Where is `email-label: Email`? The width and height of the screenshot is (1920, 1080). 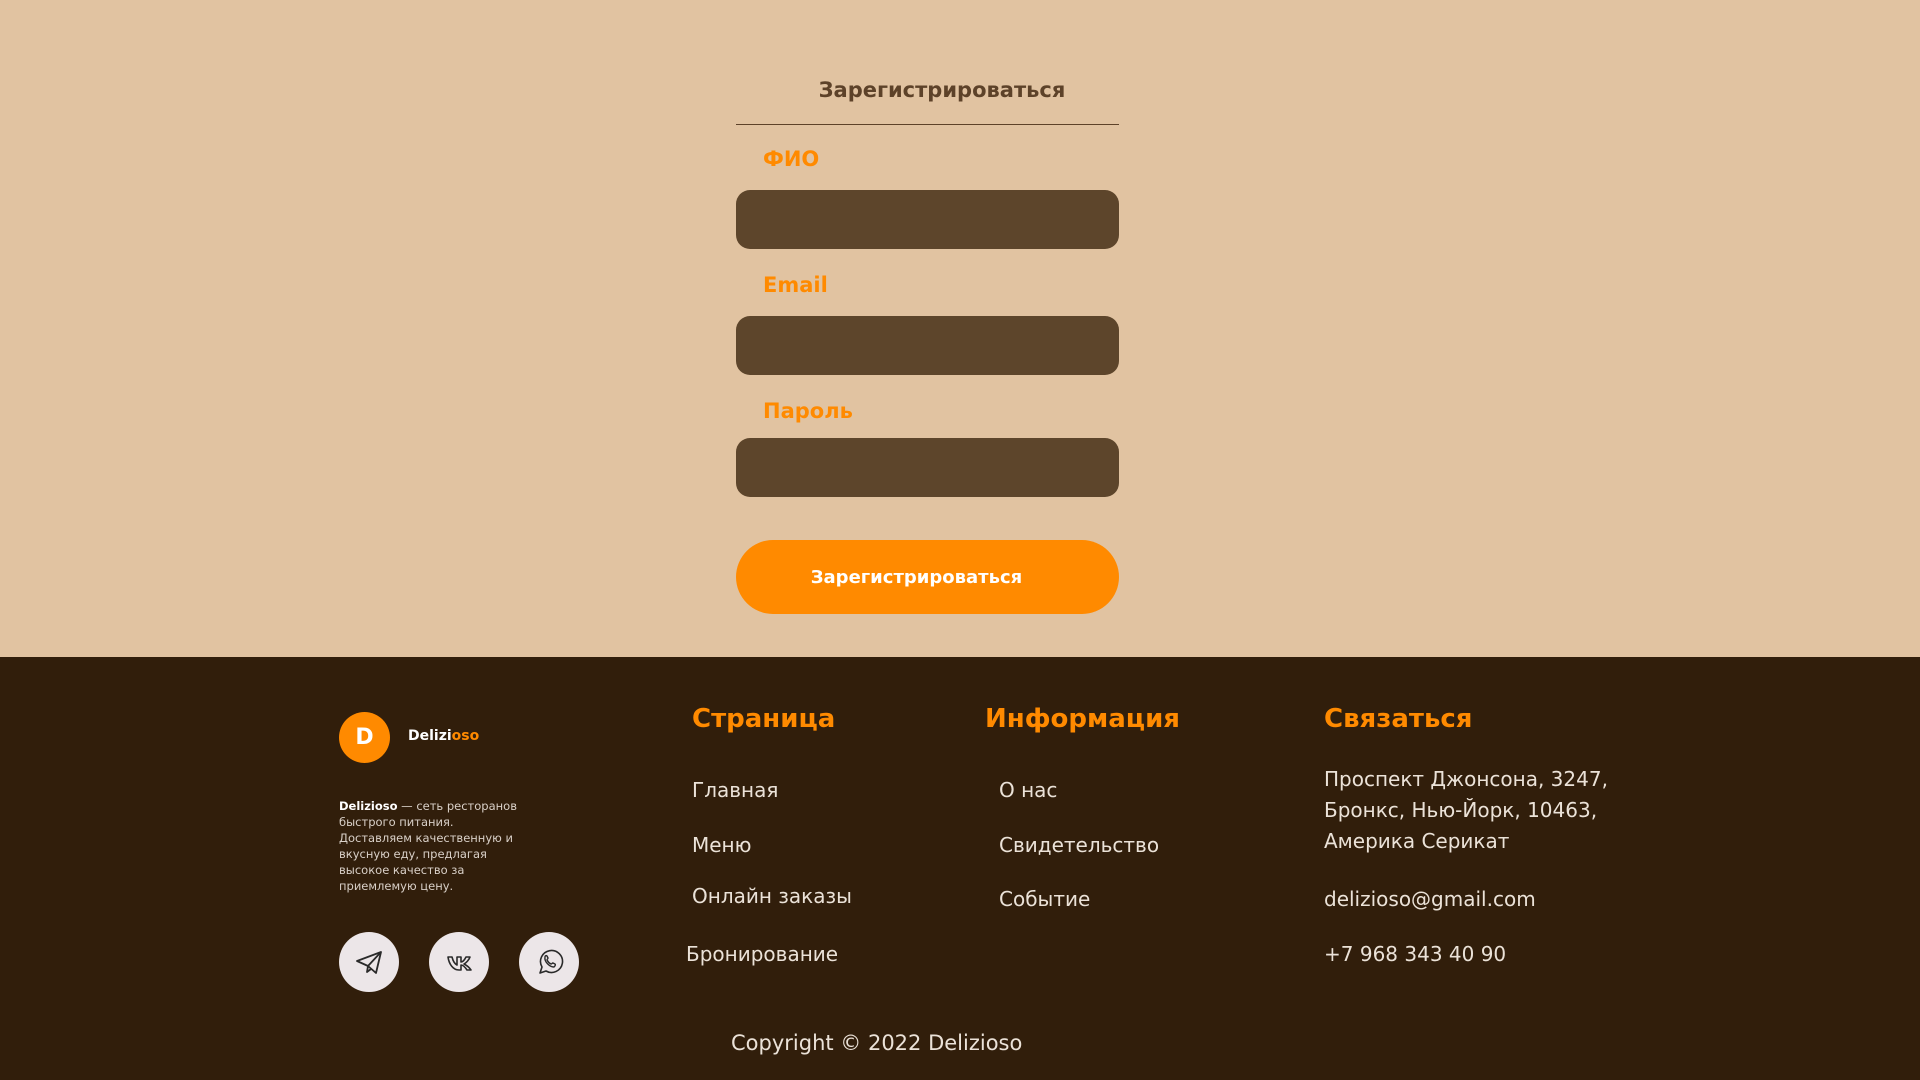 email-label: Email is located at coordinates (795, 285).